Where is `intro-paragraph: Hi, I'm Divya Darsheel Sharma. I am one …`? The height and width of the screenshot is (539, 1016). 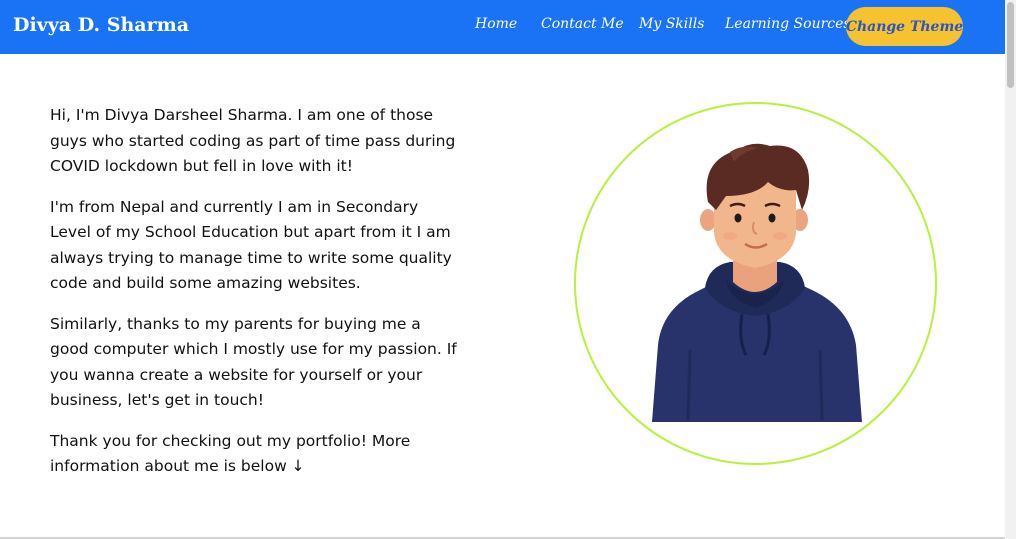
intro-paragraph: Hi, I'm Divya Darsheel Sharma. I am one … is located at coordinates (253, 140).